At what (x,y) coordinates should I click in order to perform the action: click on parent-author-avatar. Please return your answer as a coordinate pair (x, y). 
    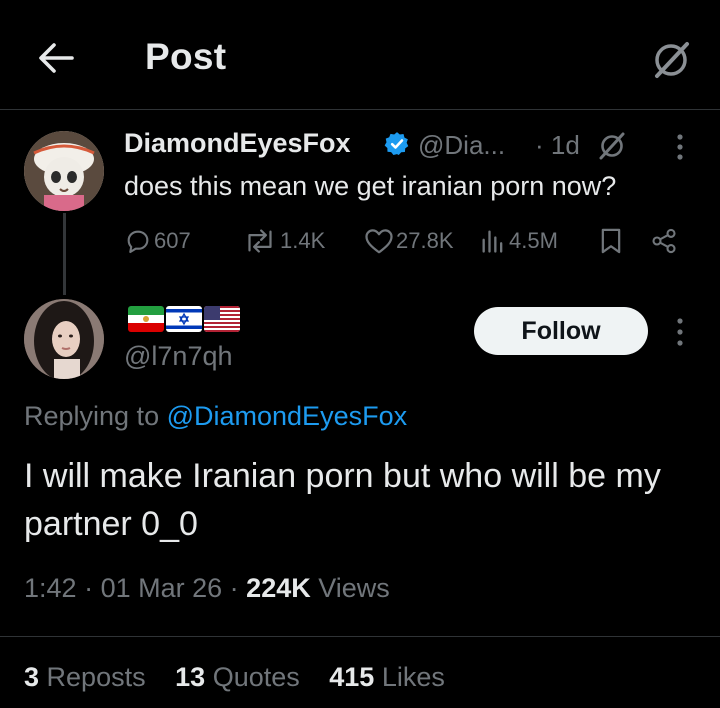
    Looking at the image, I should click on (64, 171).